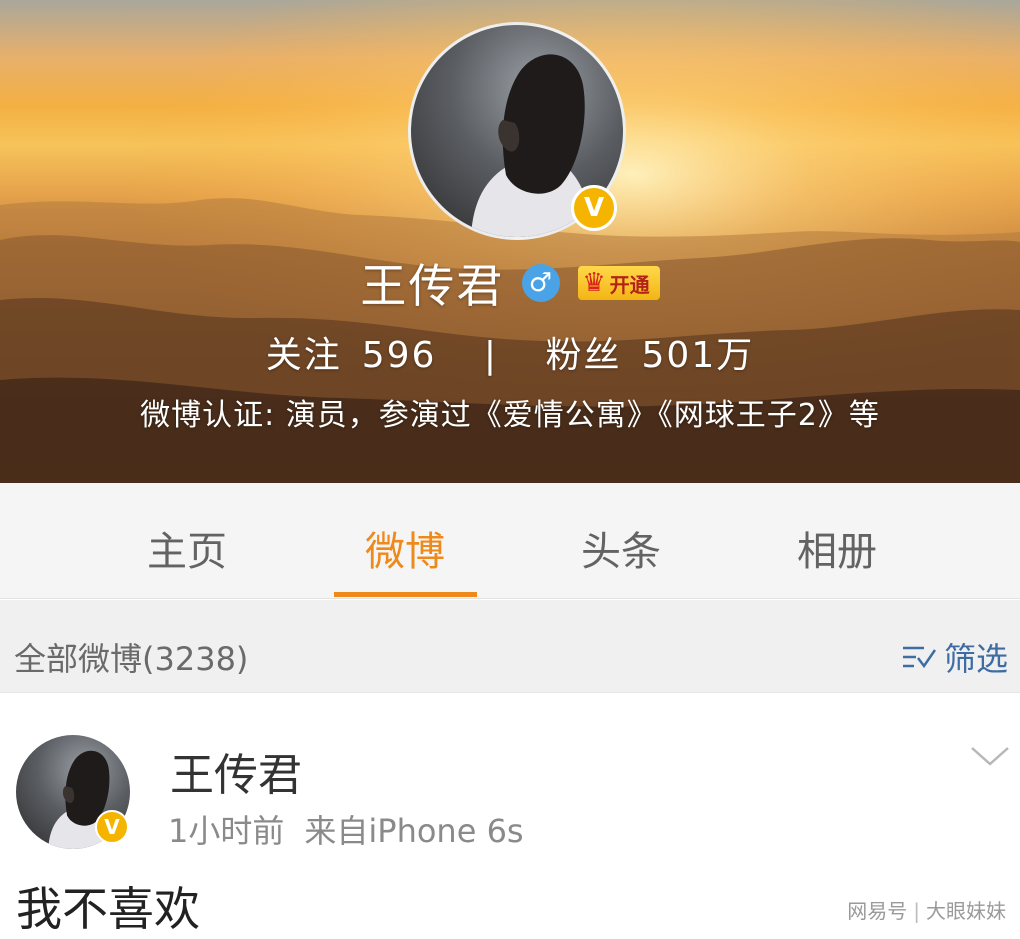 Image resolution: width=1020 pixels, height=939 pixels. What do you see at coordinates (510, 415) in the screenshot?
I see `verification-description: 微博认证: 演员，参演过《爱情公寓》《网球王子2》等` at bounding box center [510, 415].